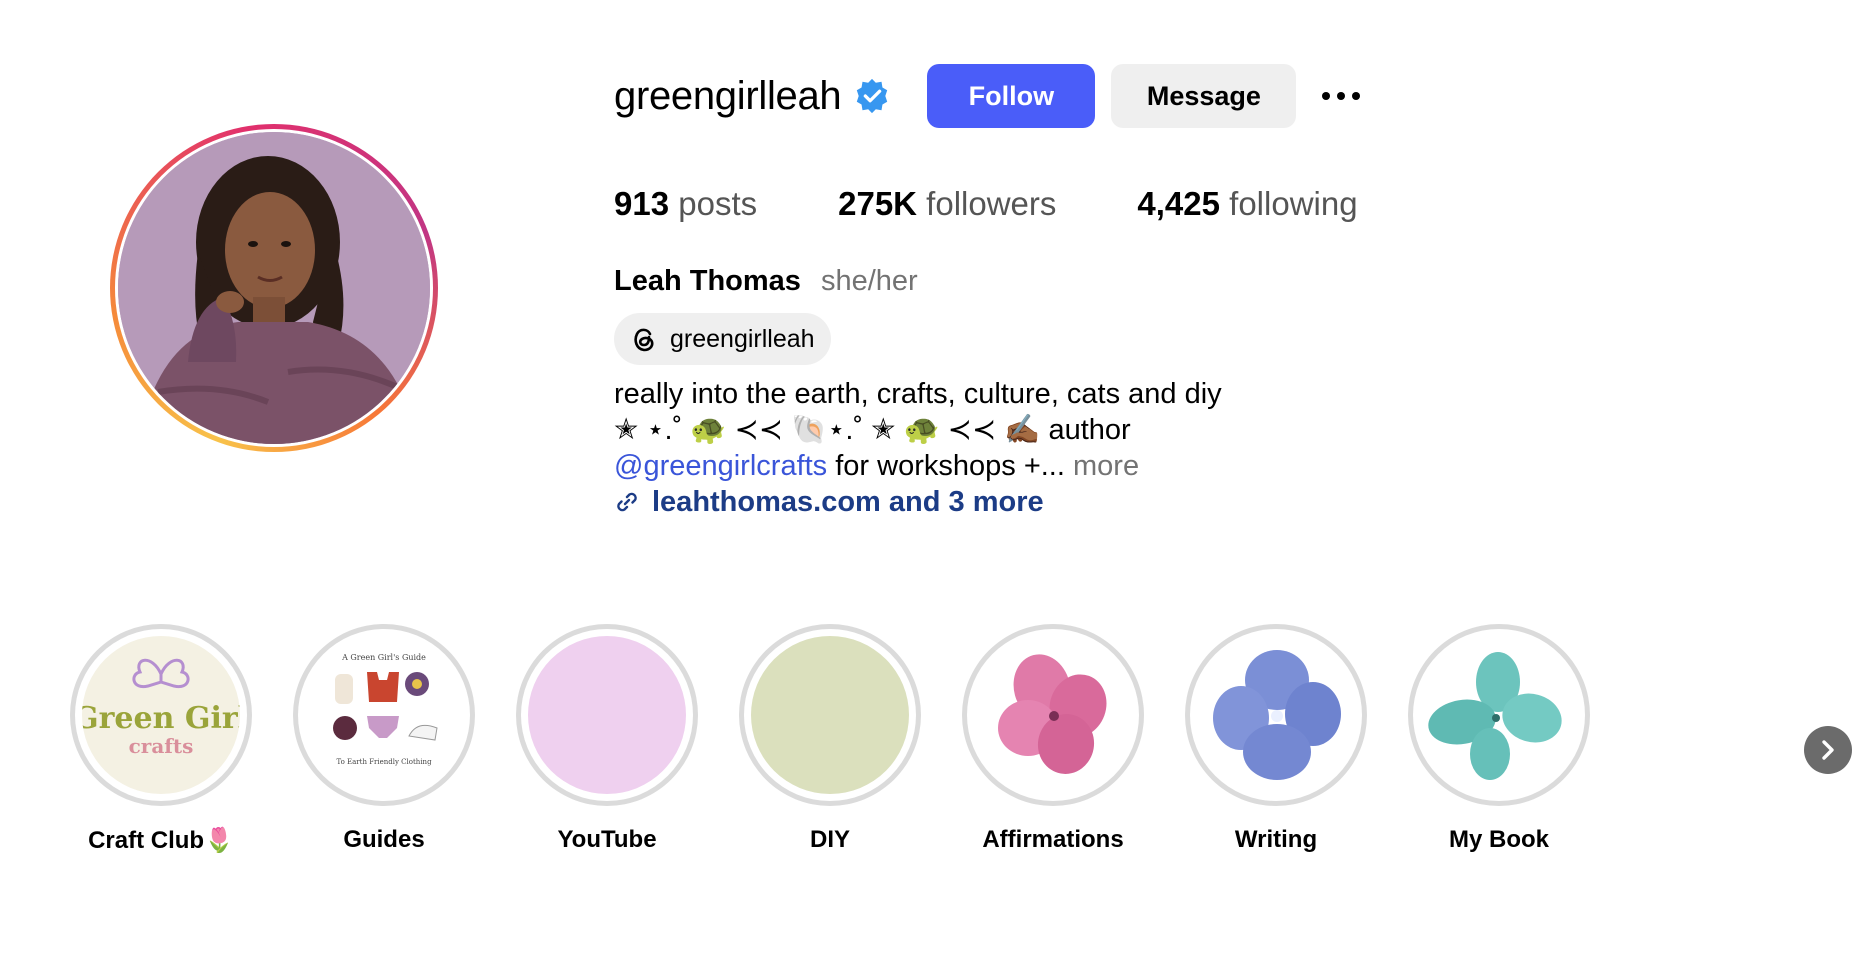  I want to click on bio-more-link: more, so click(1102, 466).